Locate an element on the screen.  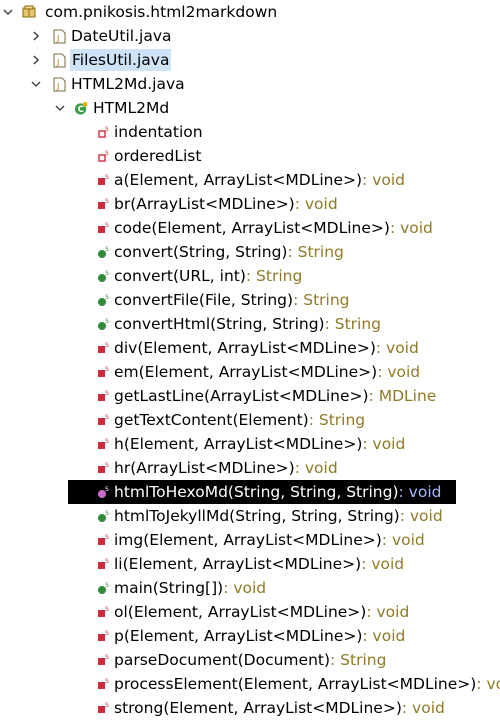
package-label: com.pnikosis.html2markdown is located at coordinates (161, 12).